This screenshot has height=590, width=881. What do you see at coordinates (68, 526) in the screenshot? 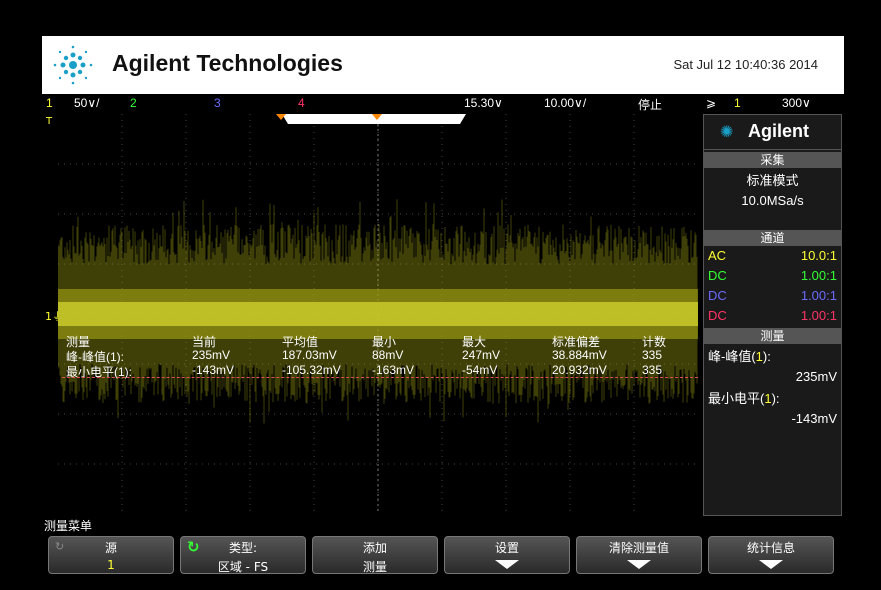
I see `softkey-menu-title: 测量菜单` at bounding box center [68, 526].